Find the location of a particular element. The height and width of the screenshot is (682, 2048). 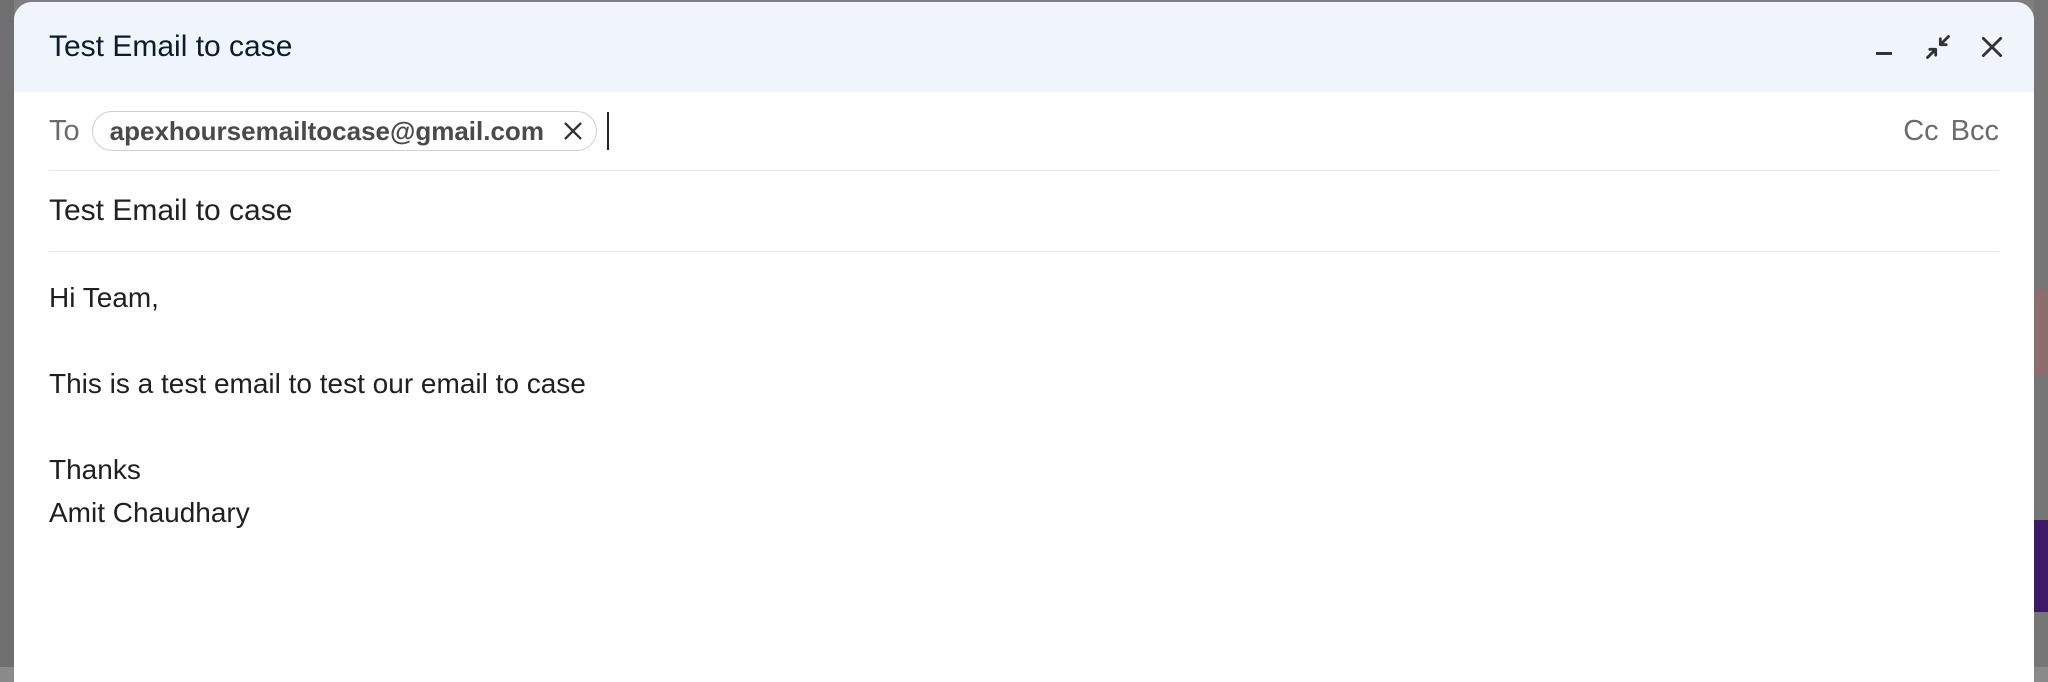

minimize-button is located at coordinates (1884, 47).